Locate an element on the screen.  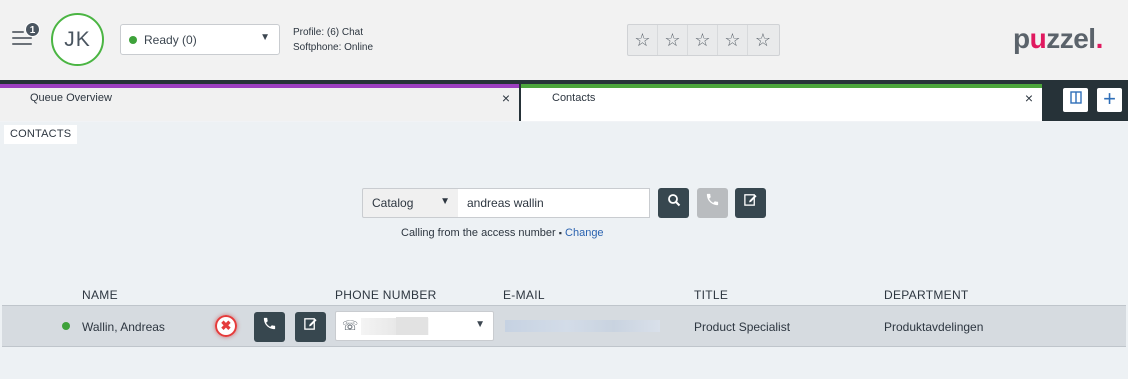
split-view-button is located at coordinates (1075, 100).